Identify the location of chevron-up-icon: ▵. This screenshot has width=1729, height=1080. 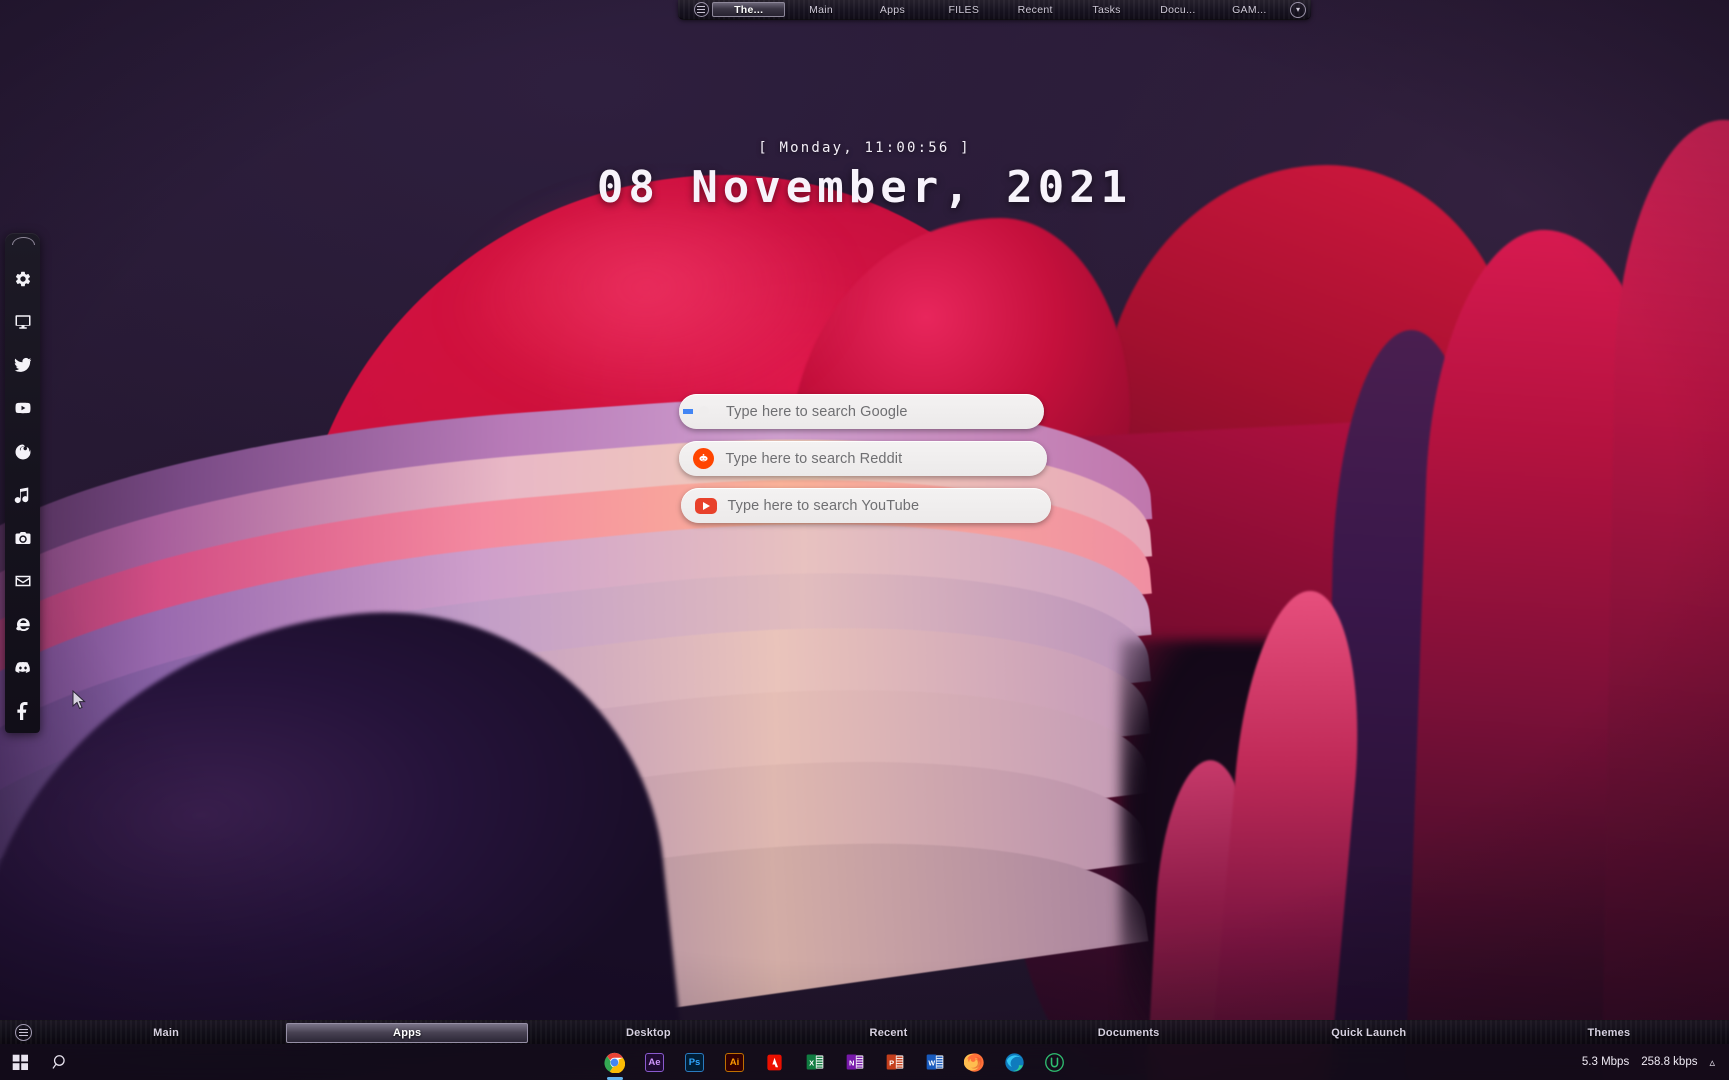
(1712, 1062).